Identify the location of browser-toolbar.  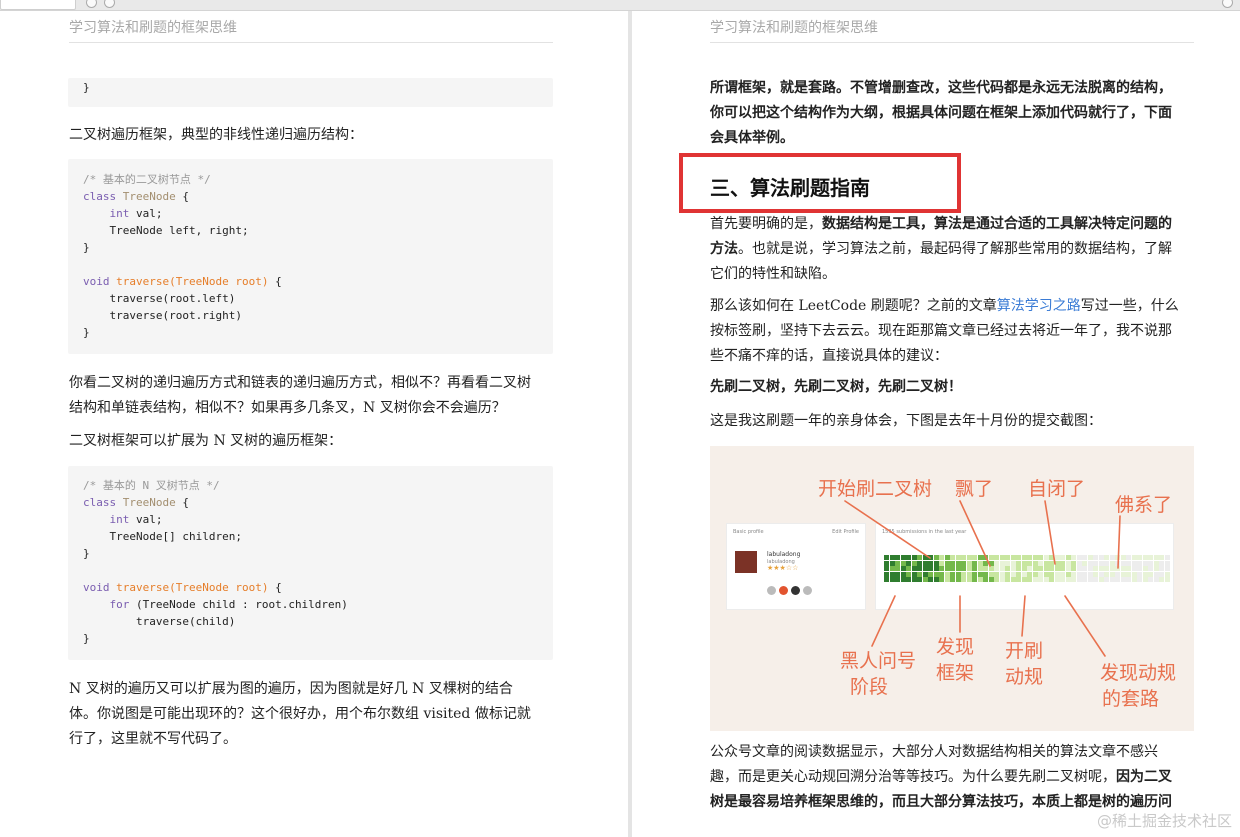
(620, 5).